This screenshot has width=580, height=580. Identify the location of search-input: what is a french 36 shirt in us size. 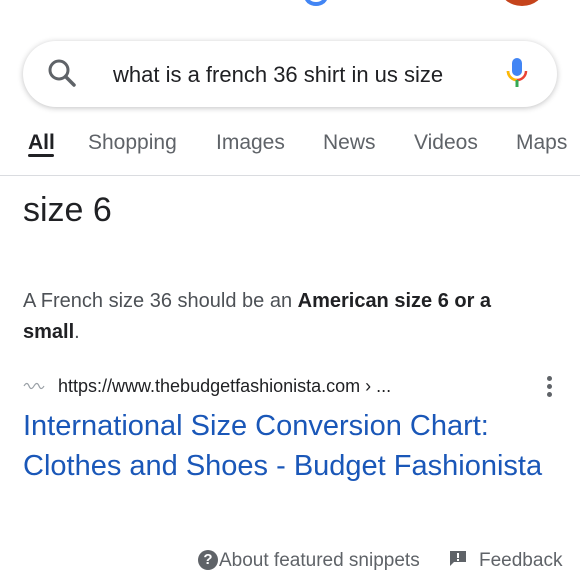
(294, 75).